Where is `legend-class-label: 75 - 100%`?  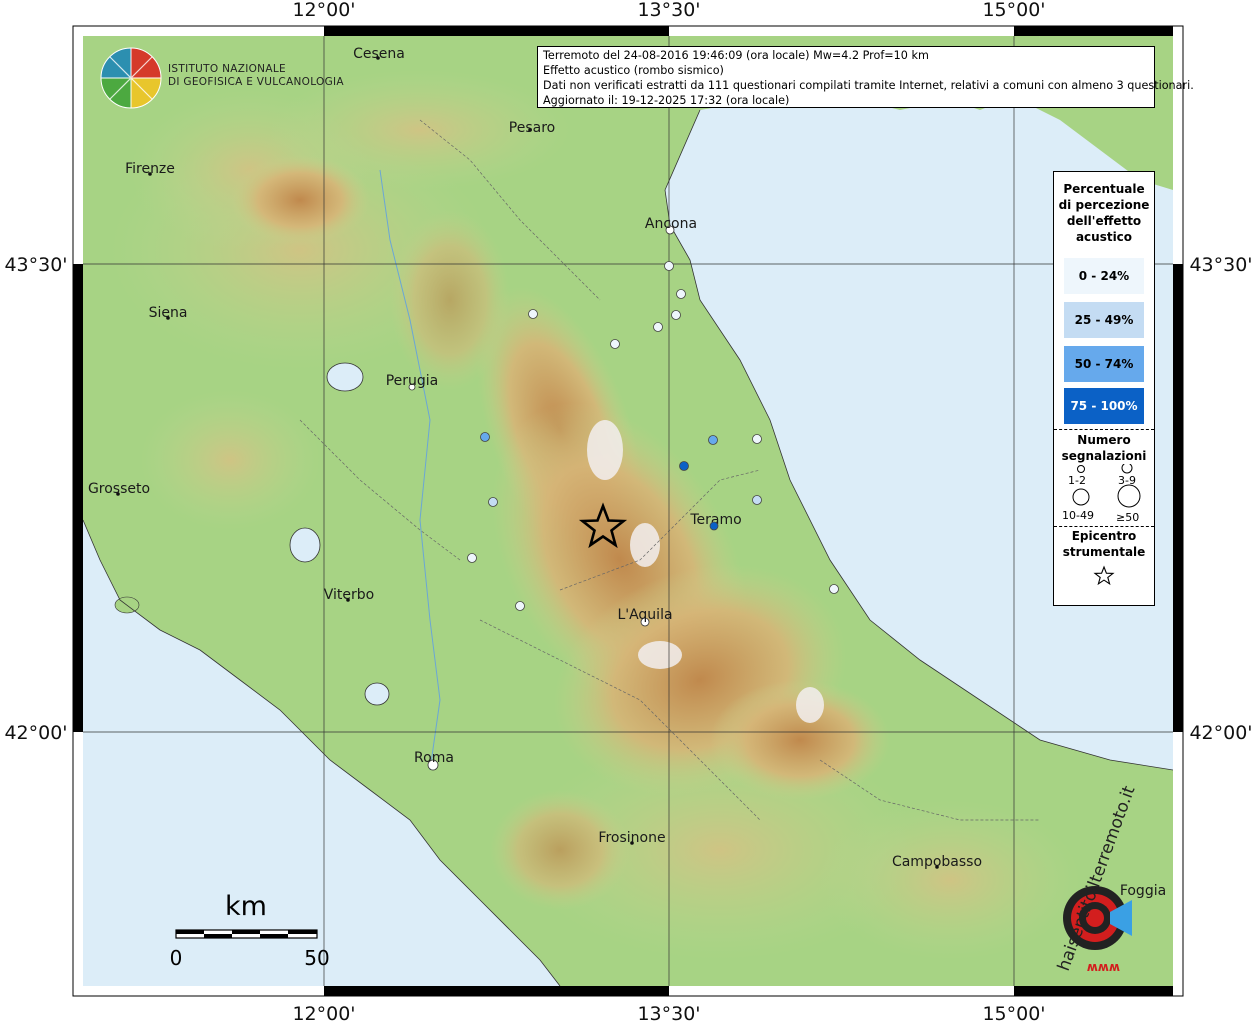
legend-class-label: 75 - 100% is located at coordinates (1104, 406).